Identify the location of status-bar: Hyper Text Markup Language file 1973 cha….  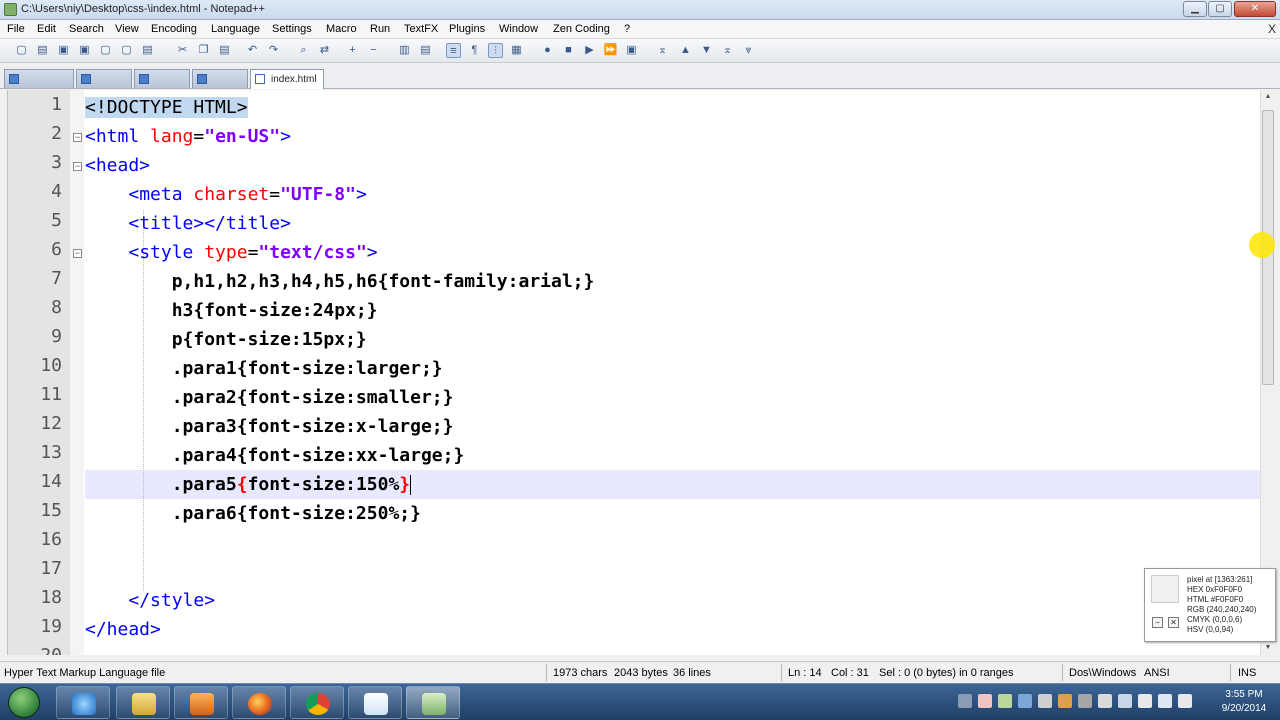
(640, 672).